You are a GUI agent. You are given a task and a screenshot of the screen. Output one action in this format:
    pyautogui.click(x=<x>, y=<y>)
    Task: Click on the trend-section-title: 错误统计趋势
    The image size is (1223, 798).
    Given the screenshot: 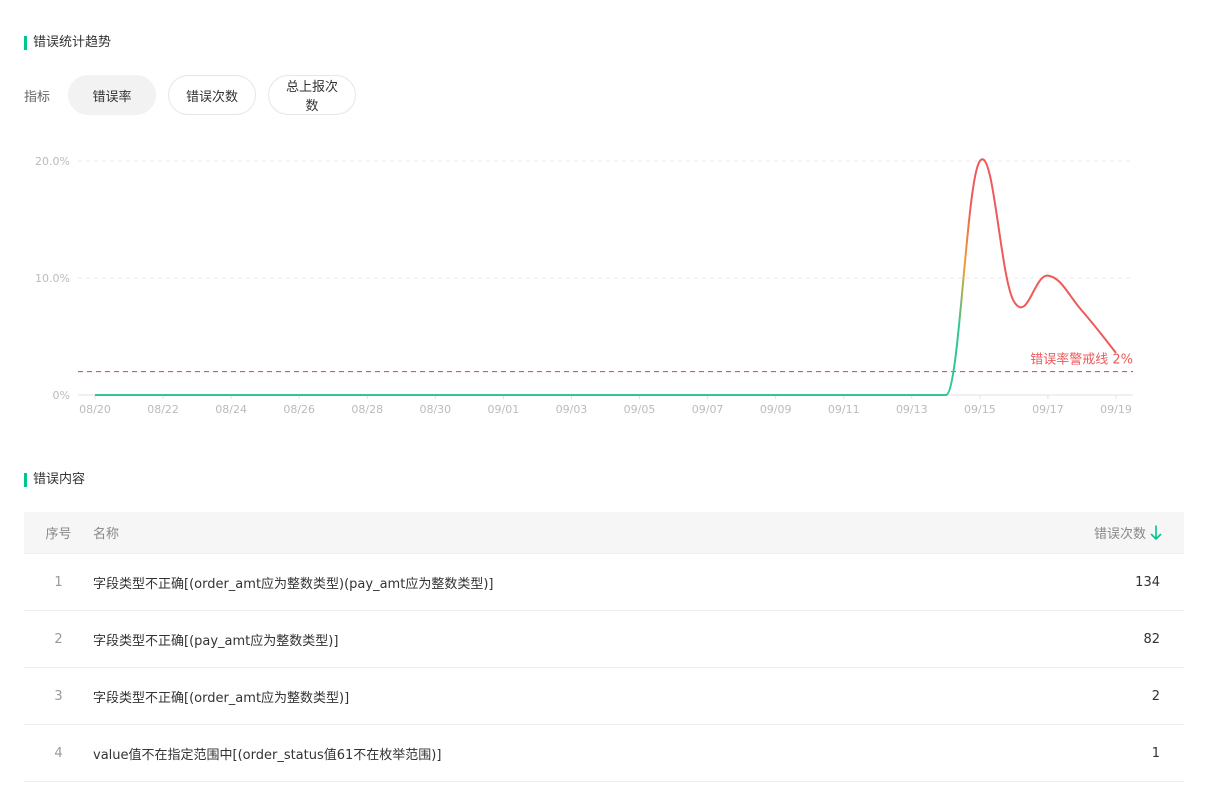 What is the action you would take?
    pyautogui.click(x=67, y=43)
    